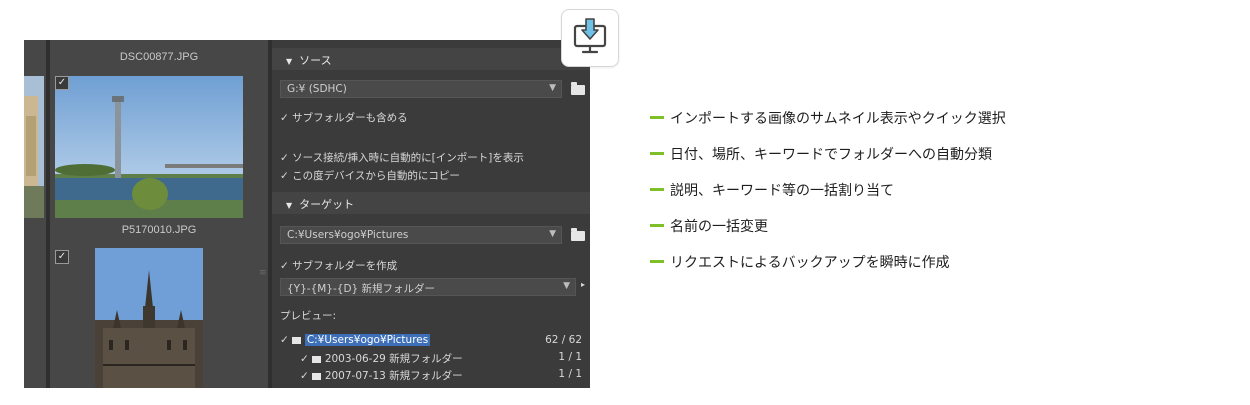 The height and width of the screenshot is (405, 1250). What do you see at coordinates (445, 358) in the screenshot?
I see `preview-tree-item: ✓ 2003-06-29 新規フォルダー 1 / 1` at bounding box center [445, 358].